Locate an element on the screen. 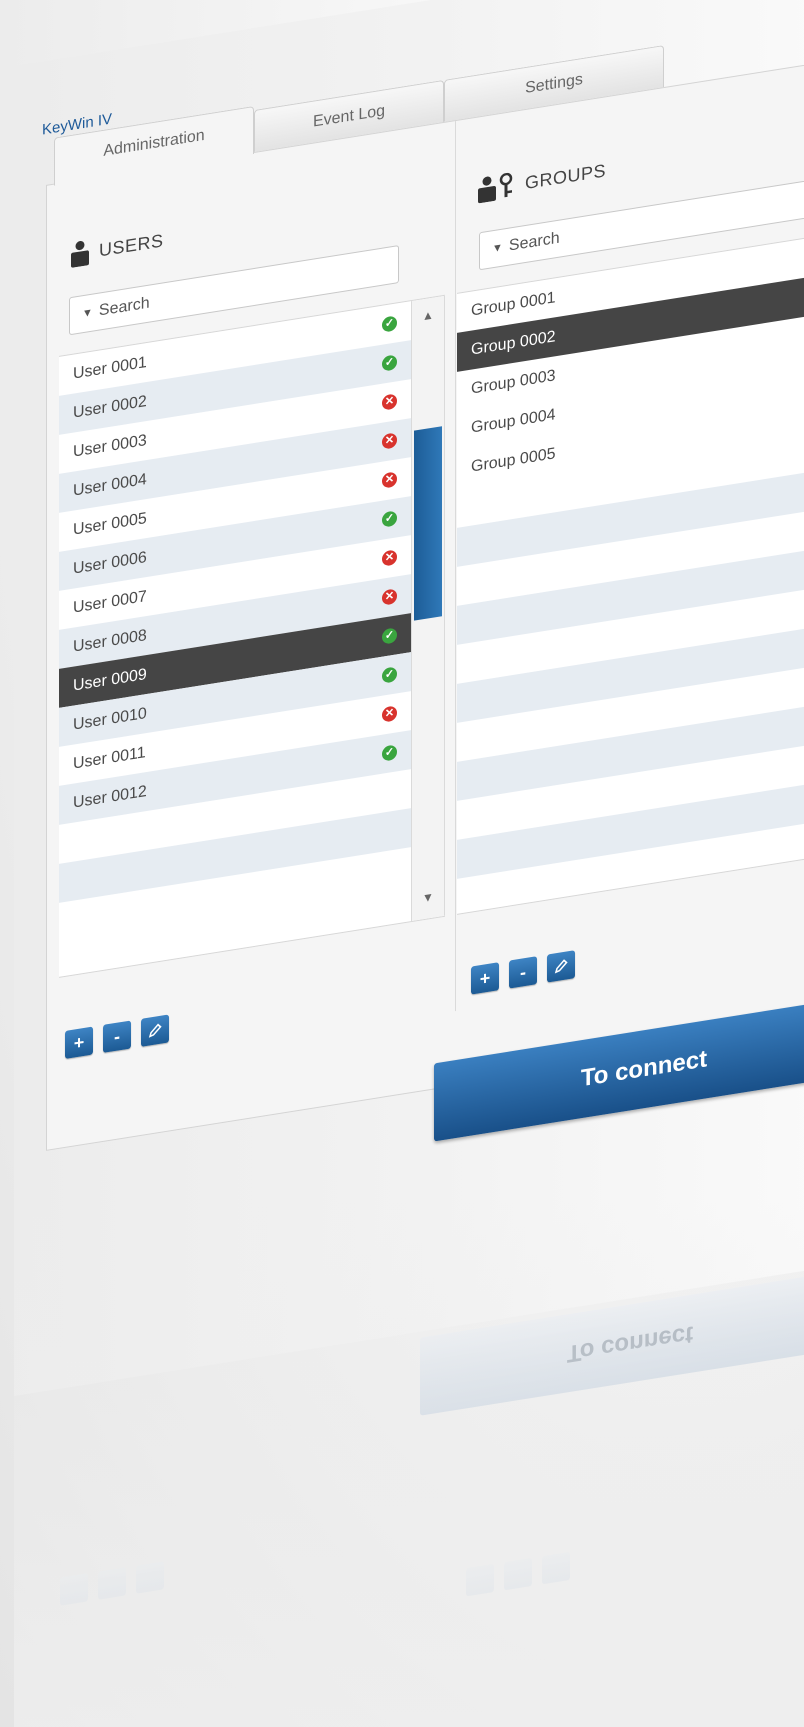  column-divider is located at coordinates (455, 566).